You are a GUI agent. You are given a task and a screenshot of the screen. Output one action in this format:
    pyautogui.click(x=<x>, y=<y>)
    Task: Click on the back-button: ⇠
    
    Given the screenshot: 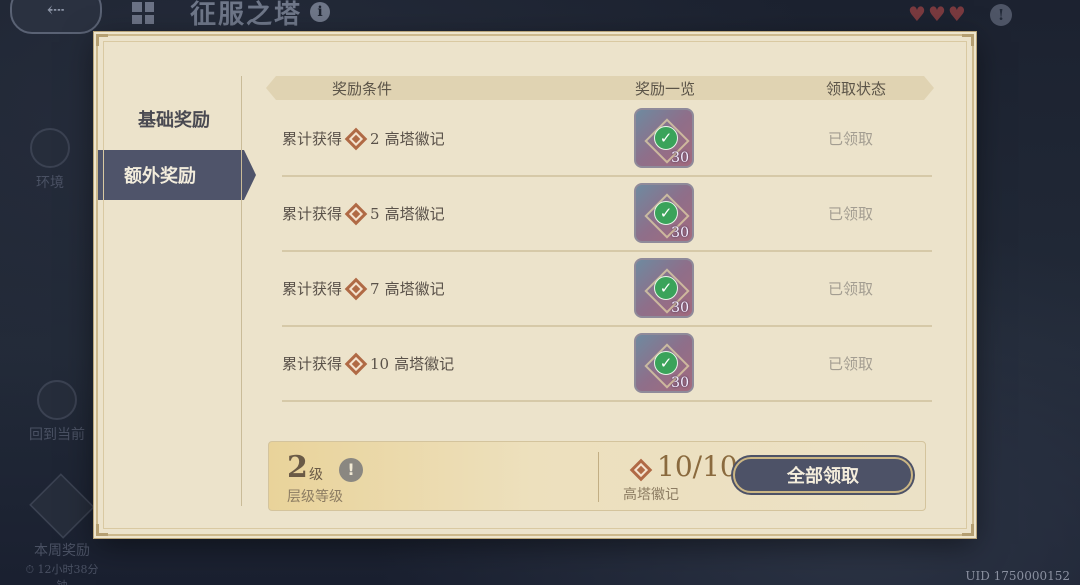 What is the action you would take?
    pyautogui.click(x=56, y=17)
    